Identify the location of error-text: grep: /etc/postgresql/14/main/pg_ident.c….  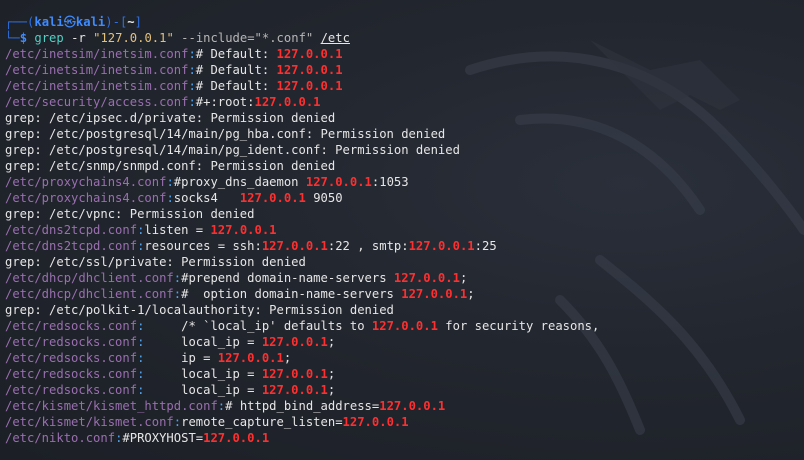
(232, 150).